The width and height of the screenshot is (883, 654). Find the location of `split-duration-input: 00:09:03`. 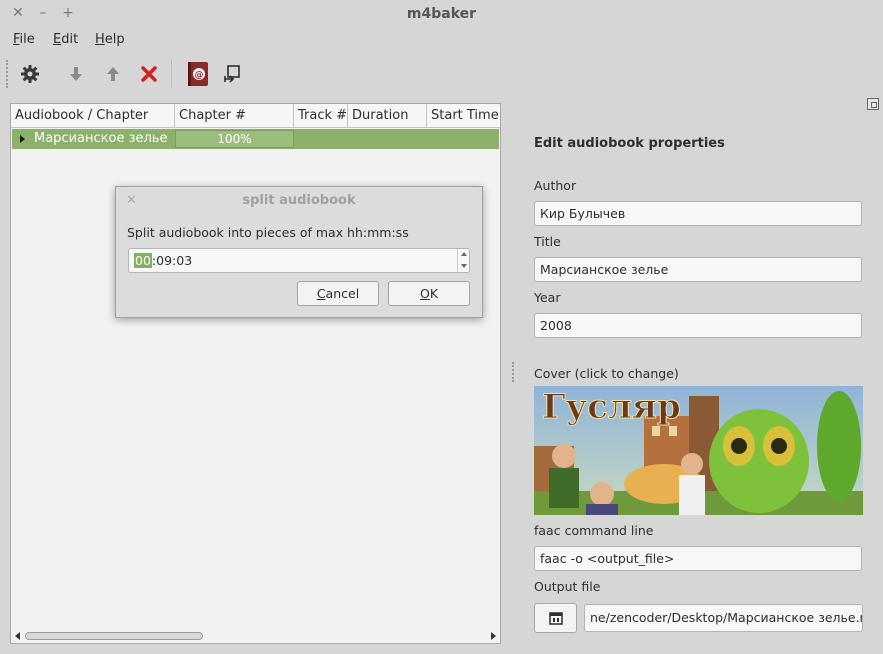

split-duration-input: 00:09:03 is located at coordinates (299, 260).